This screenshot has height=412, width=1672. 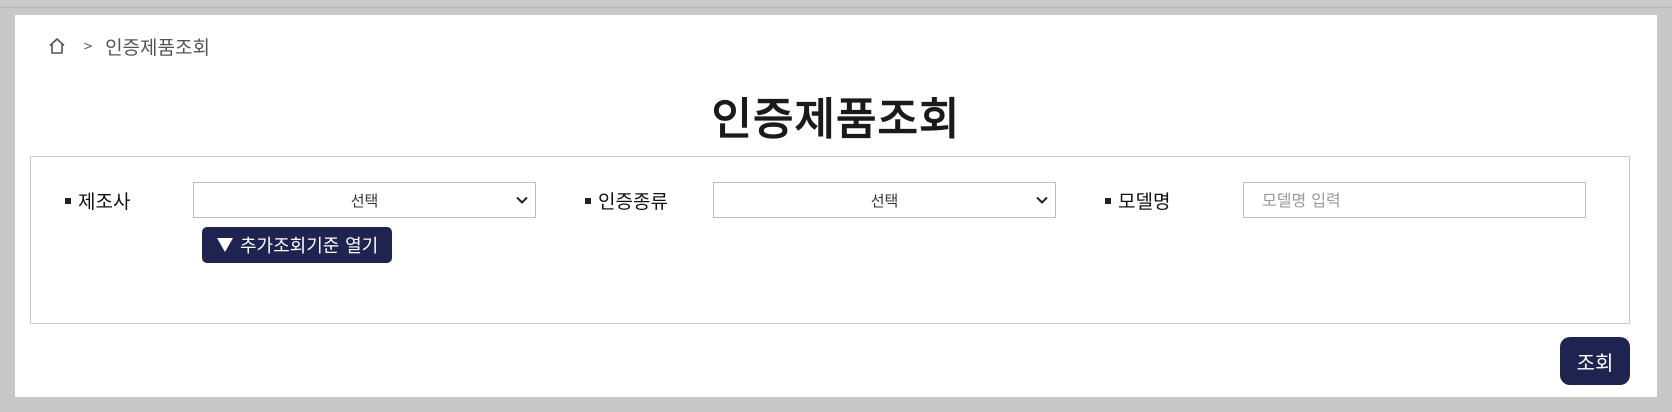 I want to click on top-divider, so click(x=836, y=7).